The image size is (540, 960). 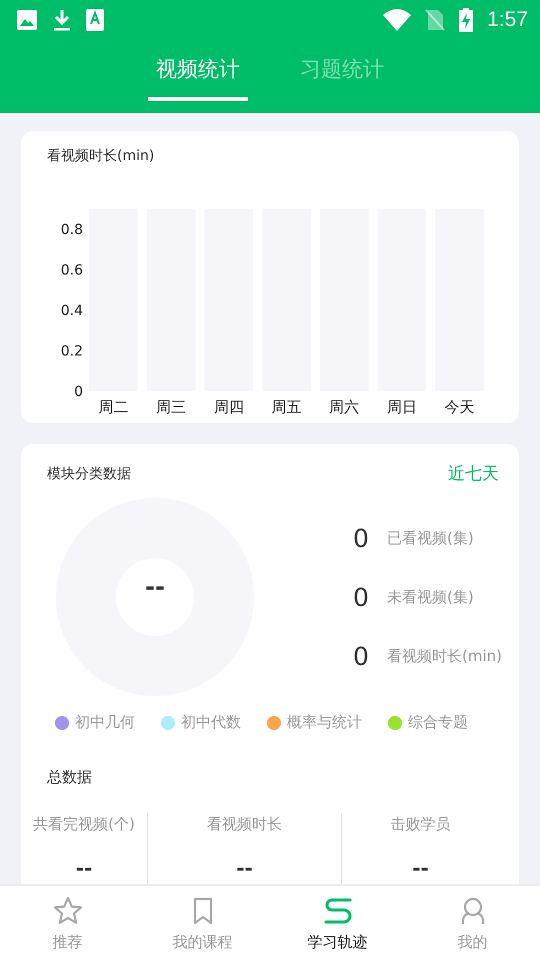 What do you see at coordinates (71, 230) in the screenshot?
I see `axis-label: 0.8` at bounding box center [71, 230].